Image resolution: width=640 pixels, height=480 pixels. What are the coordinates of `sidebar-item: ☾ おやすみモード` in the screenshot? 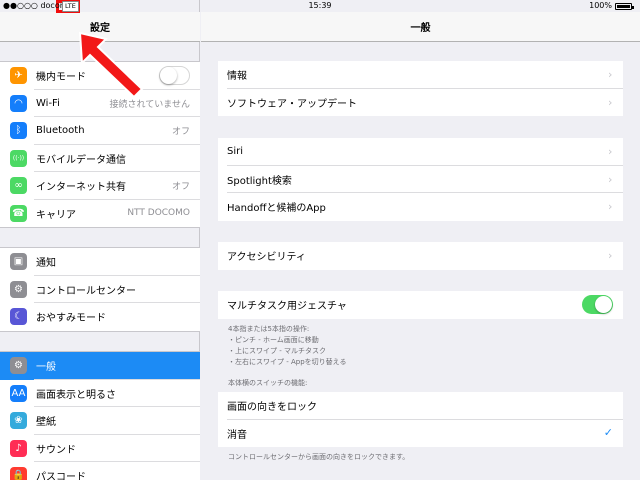 It's located at (100, 317).